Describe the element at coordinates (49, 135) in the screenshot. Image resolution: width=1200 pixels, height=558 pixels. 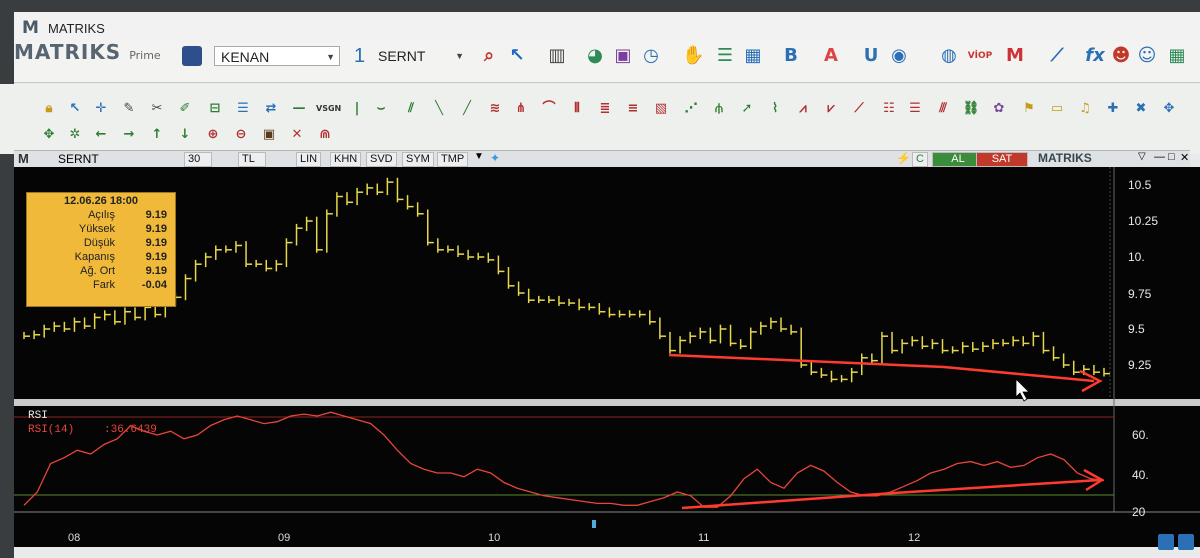
I see `move-icon: ✥` at that location.